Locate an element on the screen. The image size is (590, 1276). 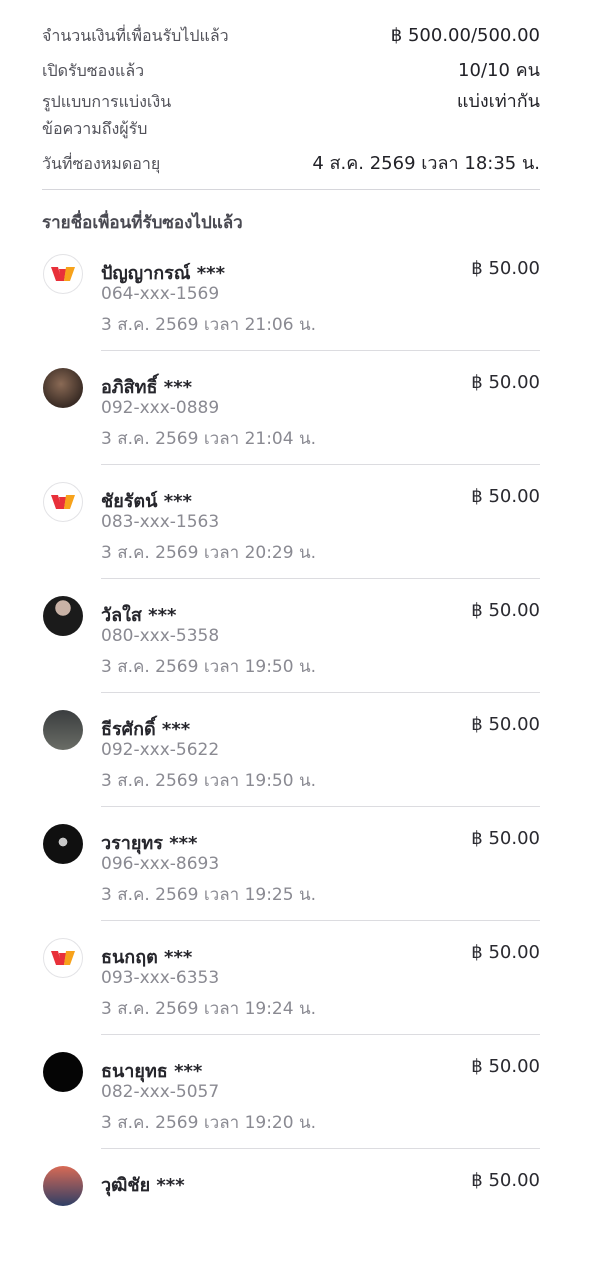
summary-label: จำนวนเงินที่เพื่อนรับไปแล้ว is located at coordinates (135, 35).